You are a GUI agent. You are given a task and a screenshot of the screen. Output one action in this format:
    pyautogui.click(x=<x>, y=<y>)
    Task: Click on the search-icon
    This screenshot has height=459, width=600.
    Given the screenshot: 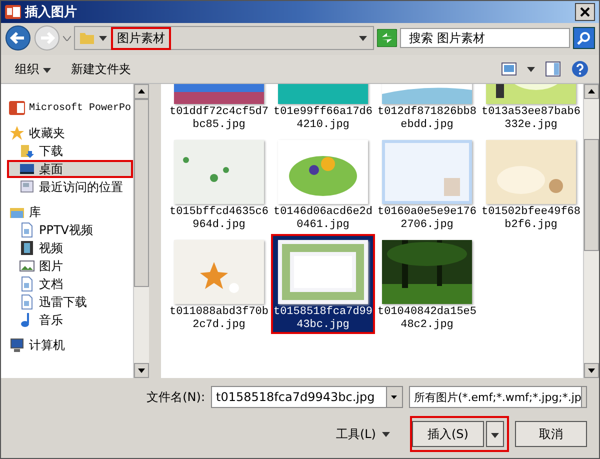 What is the action you would take?
    pyautogui.click(x=584, y=38)
    